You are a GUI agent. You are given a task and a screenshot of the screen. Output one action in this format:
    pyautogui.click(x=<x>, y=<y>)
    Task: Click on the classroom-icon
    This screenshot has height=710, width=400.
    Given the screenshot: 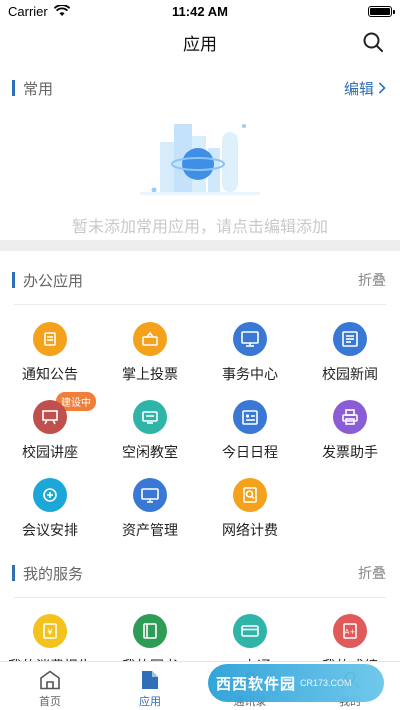 What is the action you would take?
    pyautogui.click(x=150, y=417)
    